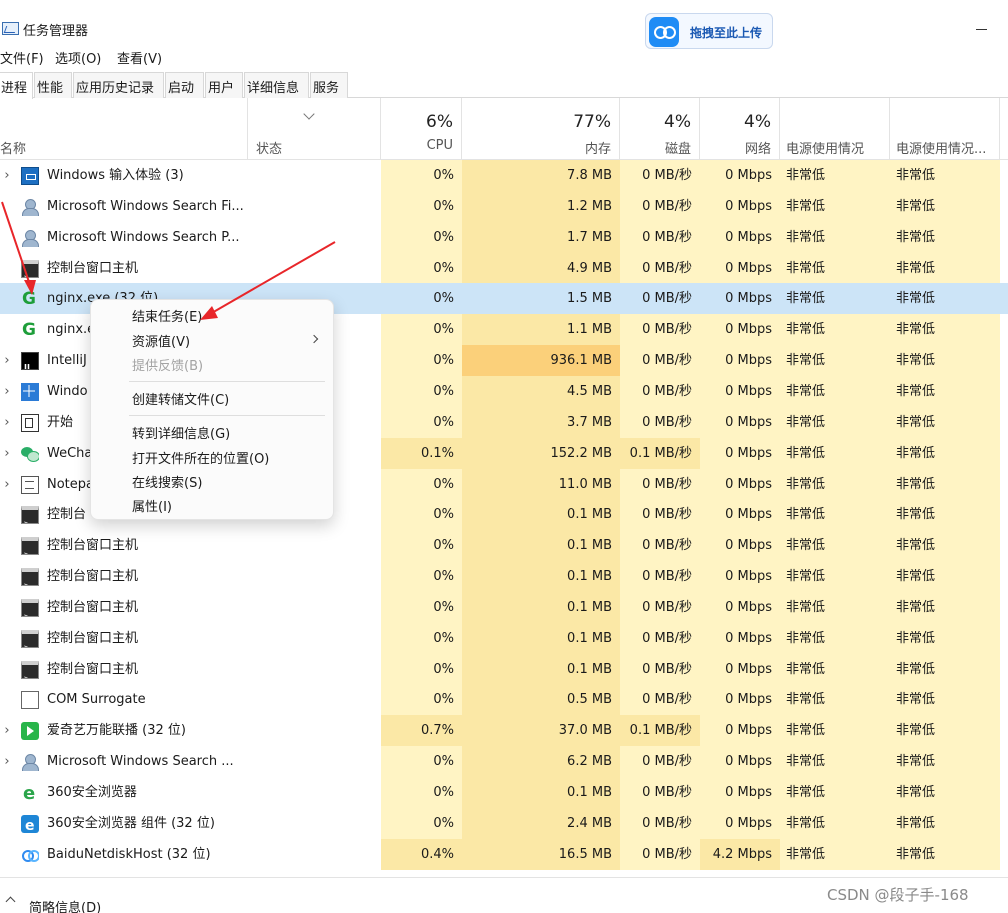  I want to click on menu-go-to-details: 转到详细信息(G), so click(181, 432).